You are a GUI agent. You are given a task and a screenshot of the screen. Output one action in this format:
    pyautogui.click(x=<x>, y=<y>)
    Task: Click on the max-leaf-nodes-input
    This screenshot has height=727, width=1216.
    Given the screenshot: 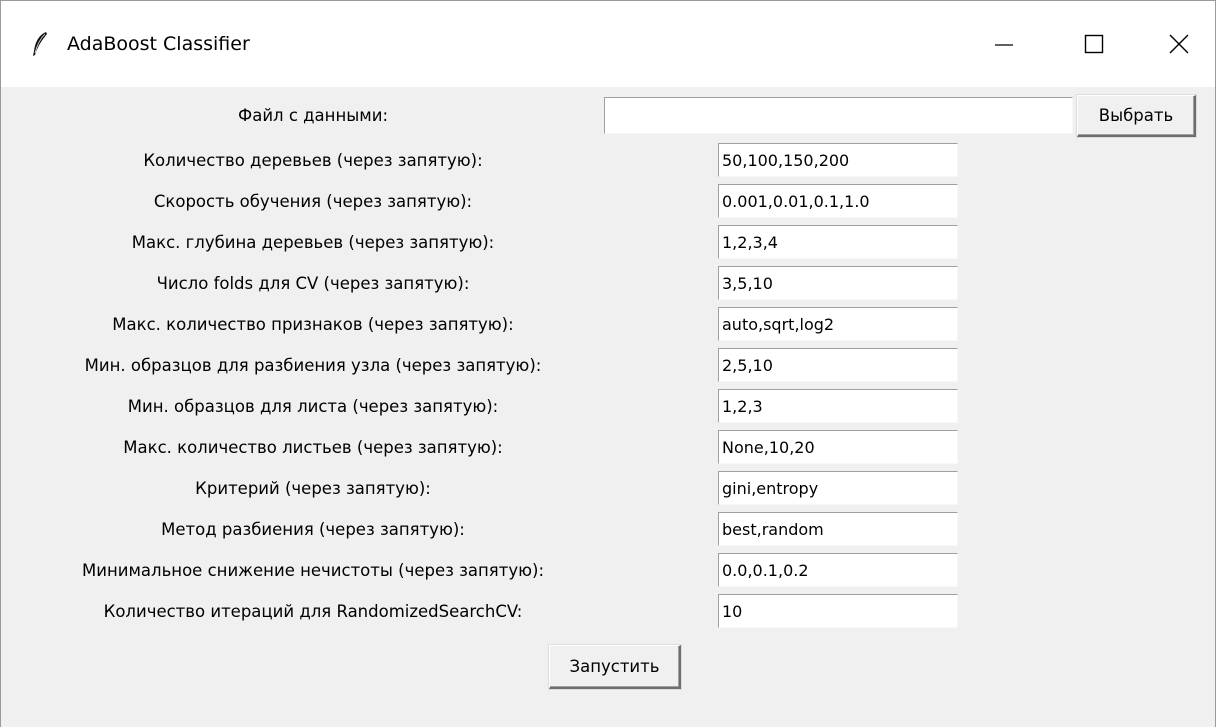 What is the action you would take?
    pyautogui.click(x=838, y=447)
    